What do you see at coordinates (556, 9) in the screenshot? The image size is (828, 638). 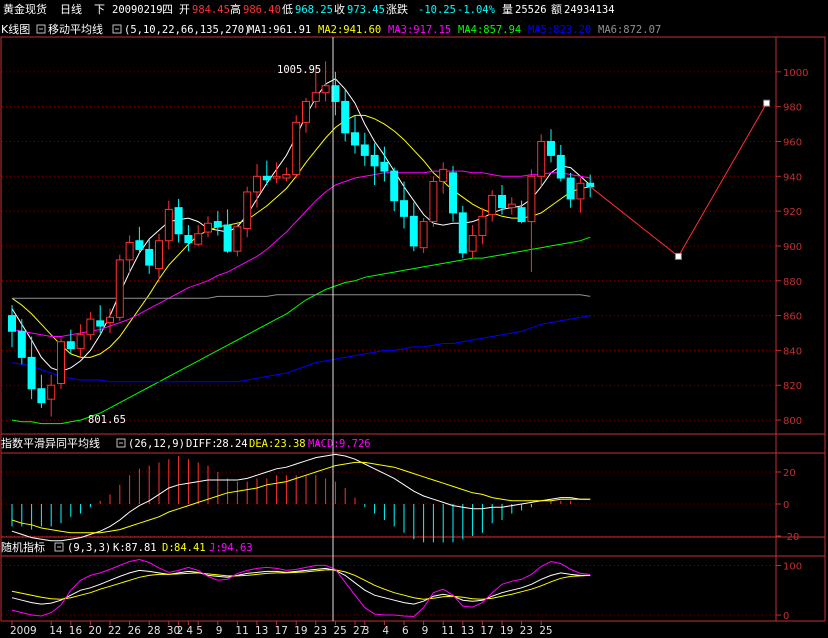 I see `amount-label: 额` at bounding box center [556, 9].